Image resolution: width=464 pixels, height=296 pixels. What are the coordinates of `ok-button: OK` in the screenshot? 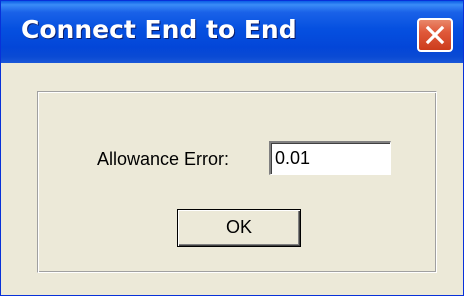 It's located at (239, 228).